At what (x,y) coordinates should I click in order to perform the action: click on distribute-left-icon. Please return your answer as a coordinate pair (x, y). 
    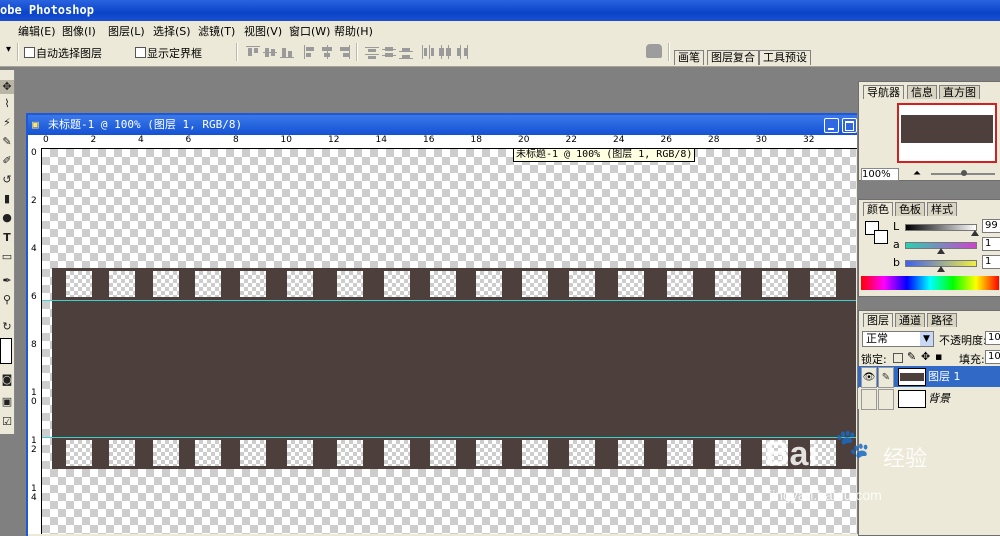
    Looking at the image, I should click on (428, 52).